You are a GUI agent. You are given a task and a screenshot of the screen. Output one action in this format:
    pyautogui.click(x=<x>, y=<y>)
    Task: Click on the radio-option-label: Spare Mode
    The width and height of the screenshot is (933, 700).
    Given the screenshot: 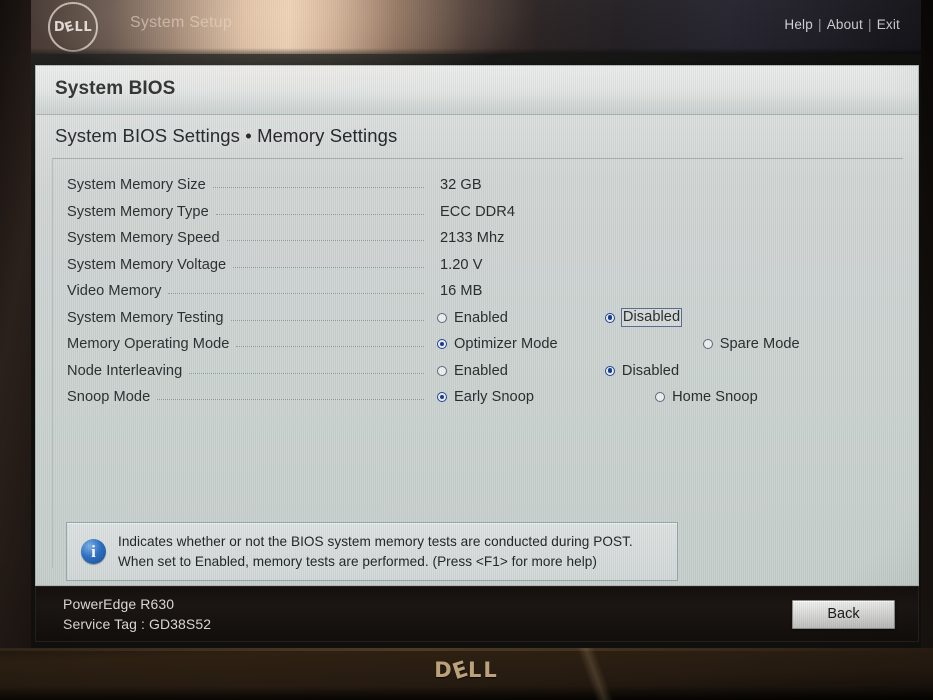 What is the action you would take?
    pyautogui.click(x=759, y=344)
    